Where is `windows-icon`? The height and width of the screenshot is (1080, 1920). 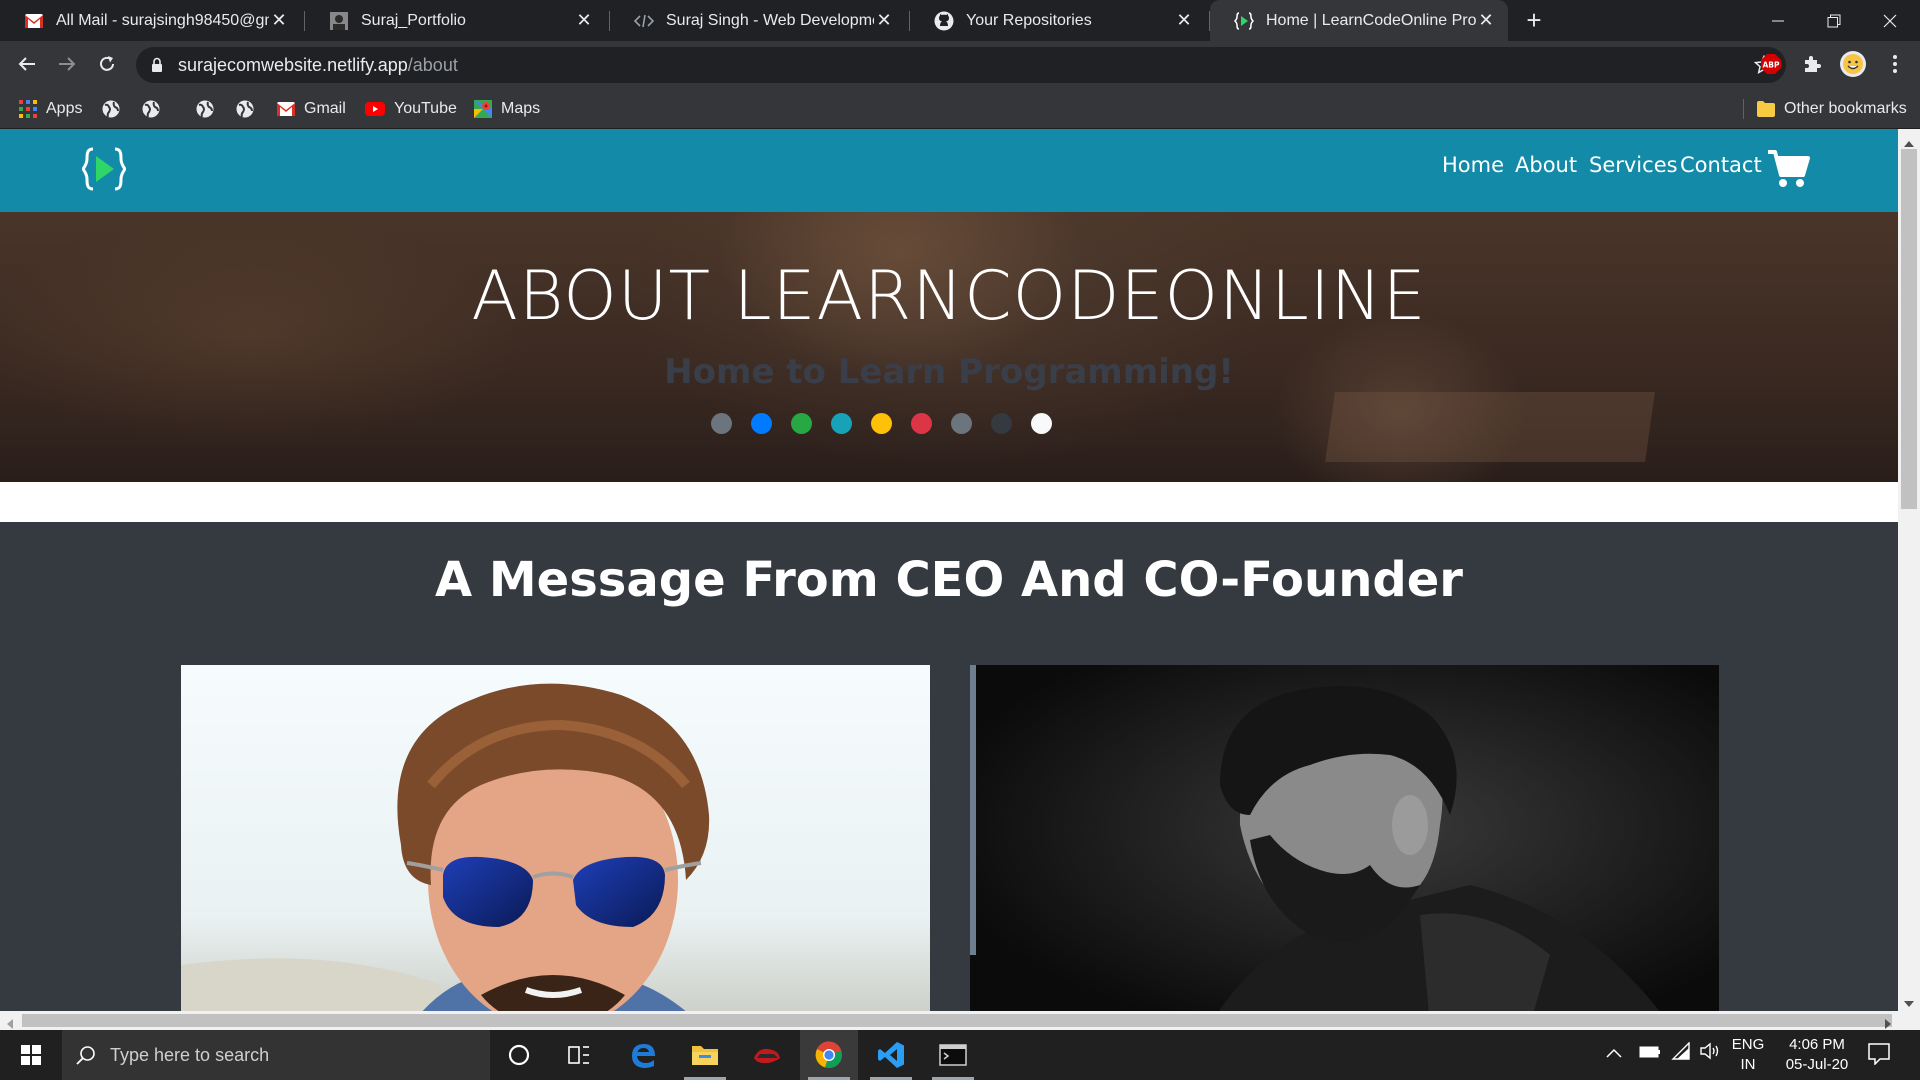 windows-icon is located at coordinates (31, 1055).